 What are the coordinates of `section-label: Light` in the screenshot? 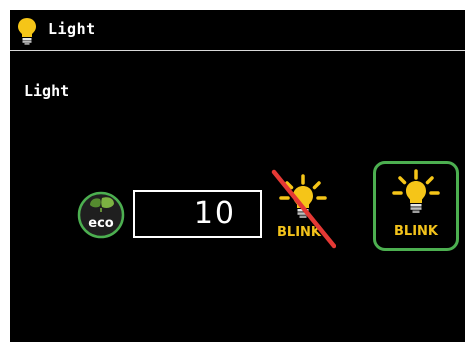 It's located at (47, 91).